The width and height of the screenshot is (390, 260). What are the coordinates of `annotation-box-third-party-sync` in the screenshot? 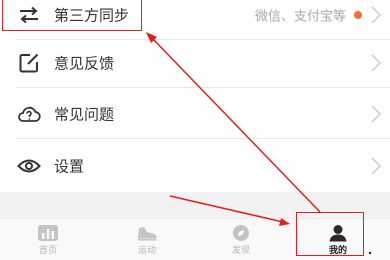 It's located at (72, 15).